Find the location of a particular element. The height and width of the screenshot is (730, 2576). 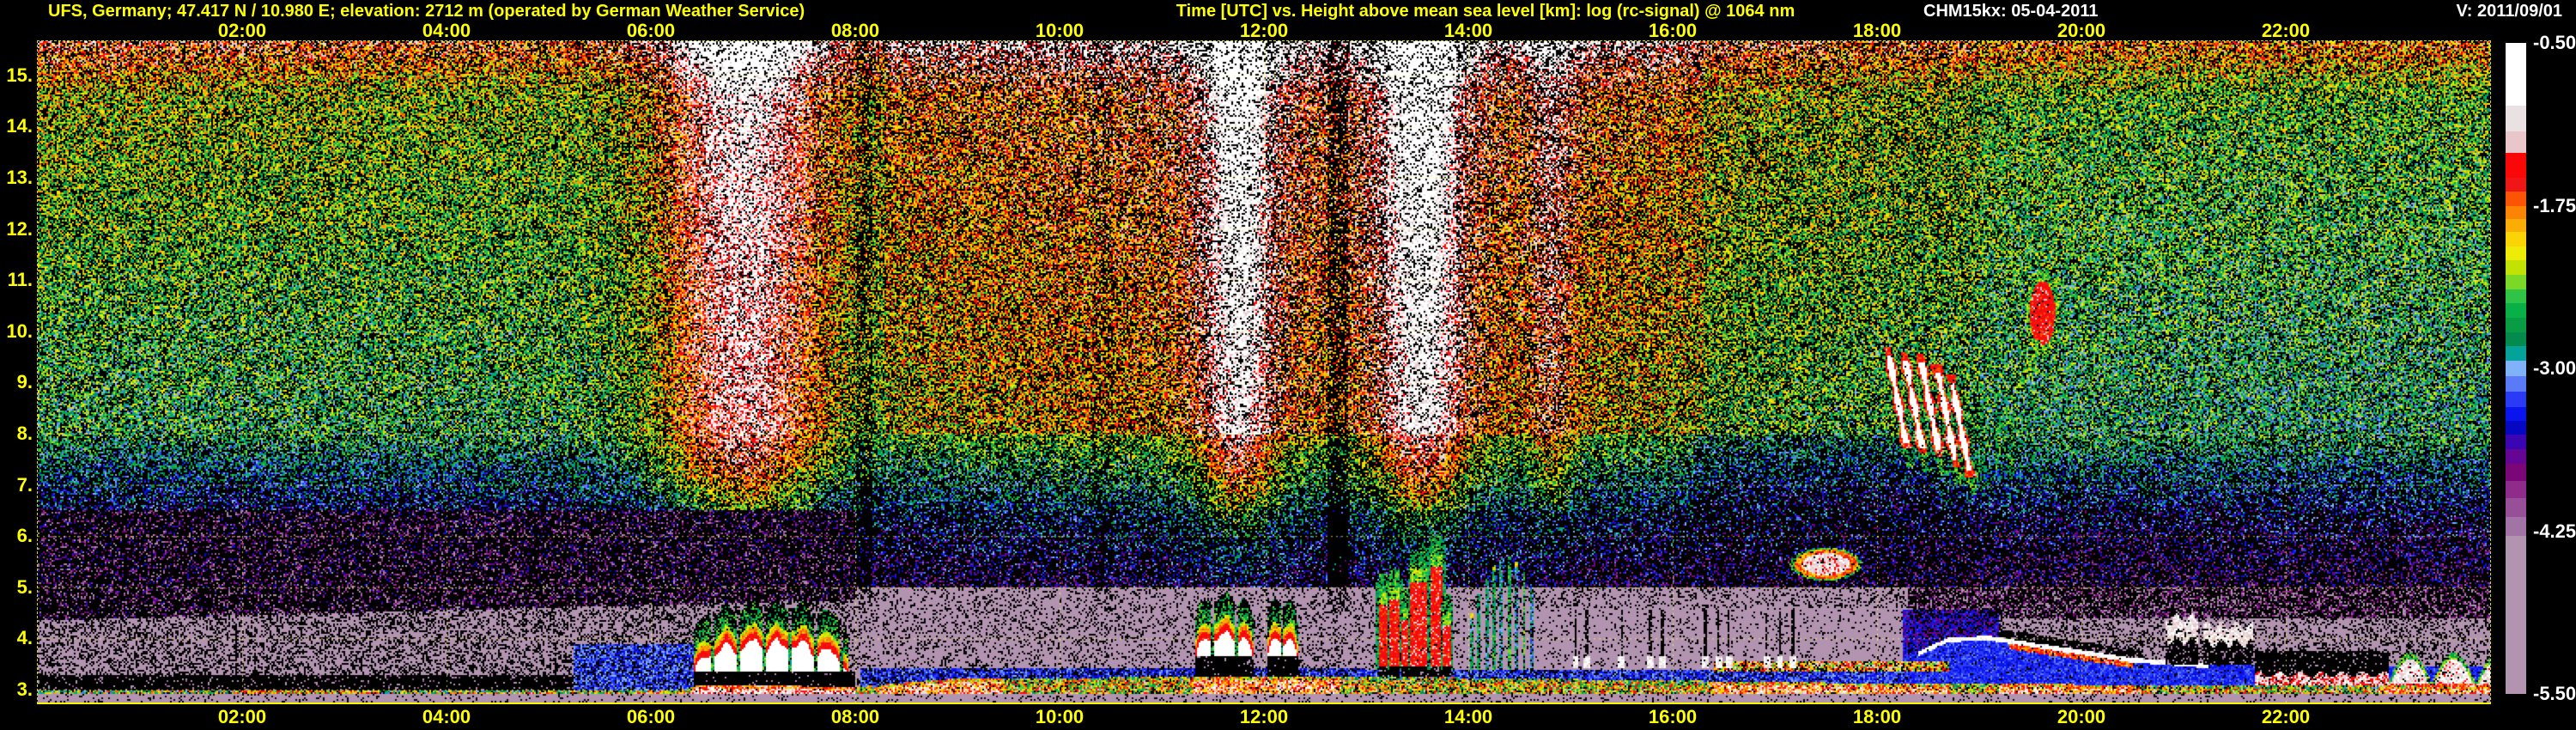

height-tick-label: 9. is located at coordinates (25, 382).